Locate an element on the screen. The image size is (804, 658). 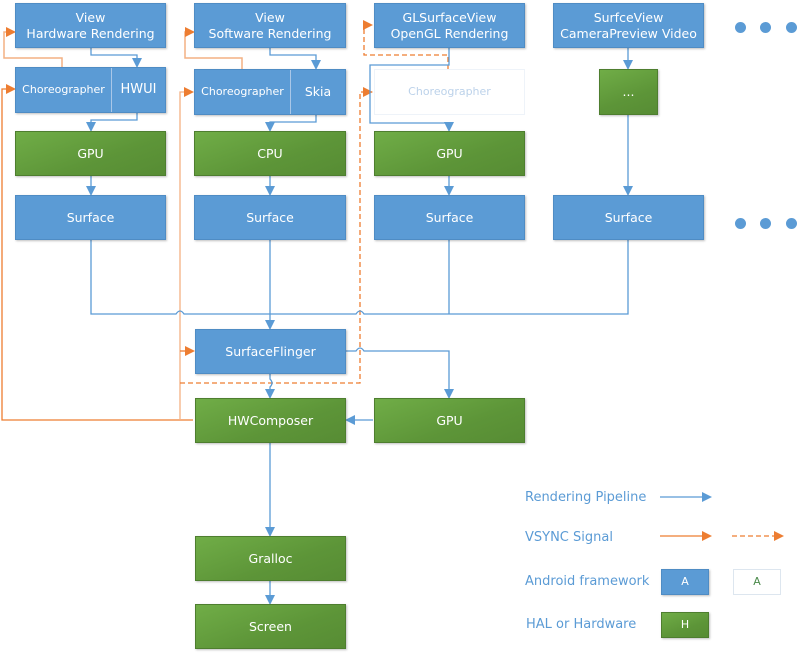
legend-hal-label: HAL or Hardware is located at coordinates (581, 624).